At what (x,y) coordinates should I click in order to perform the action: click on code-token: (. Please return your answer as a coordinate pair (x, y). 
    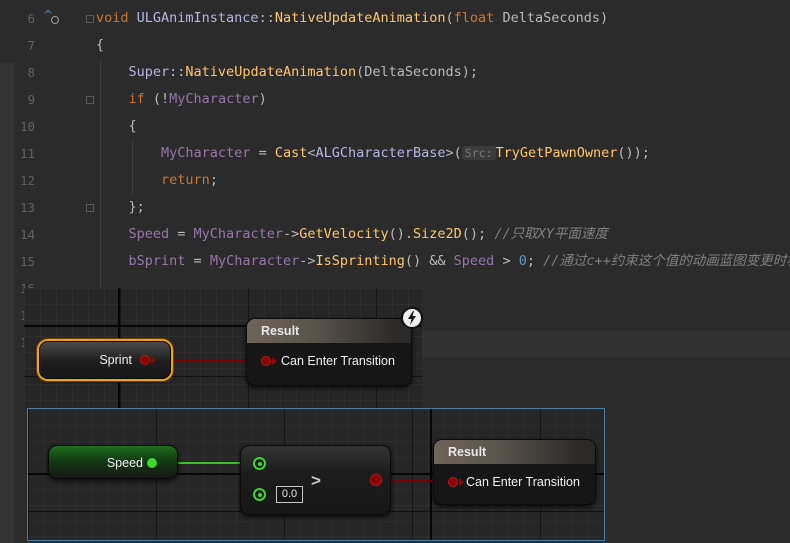
    Looking at the image, I should click on (449, 18).